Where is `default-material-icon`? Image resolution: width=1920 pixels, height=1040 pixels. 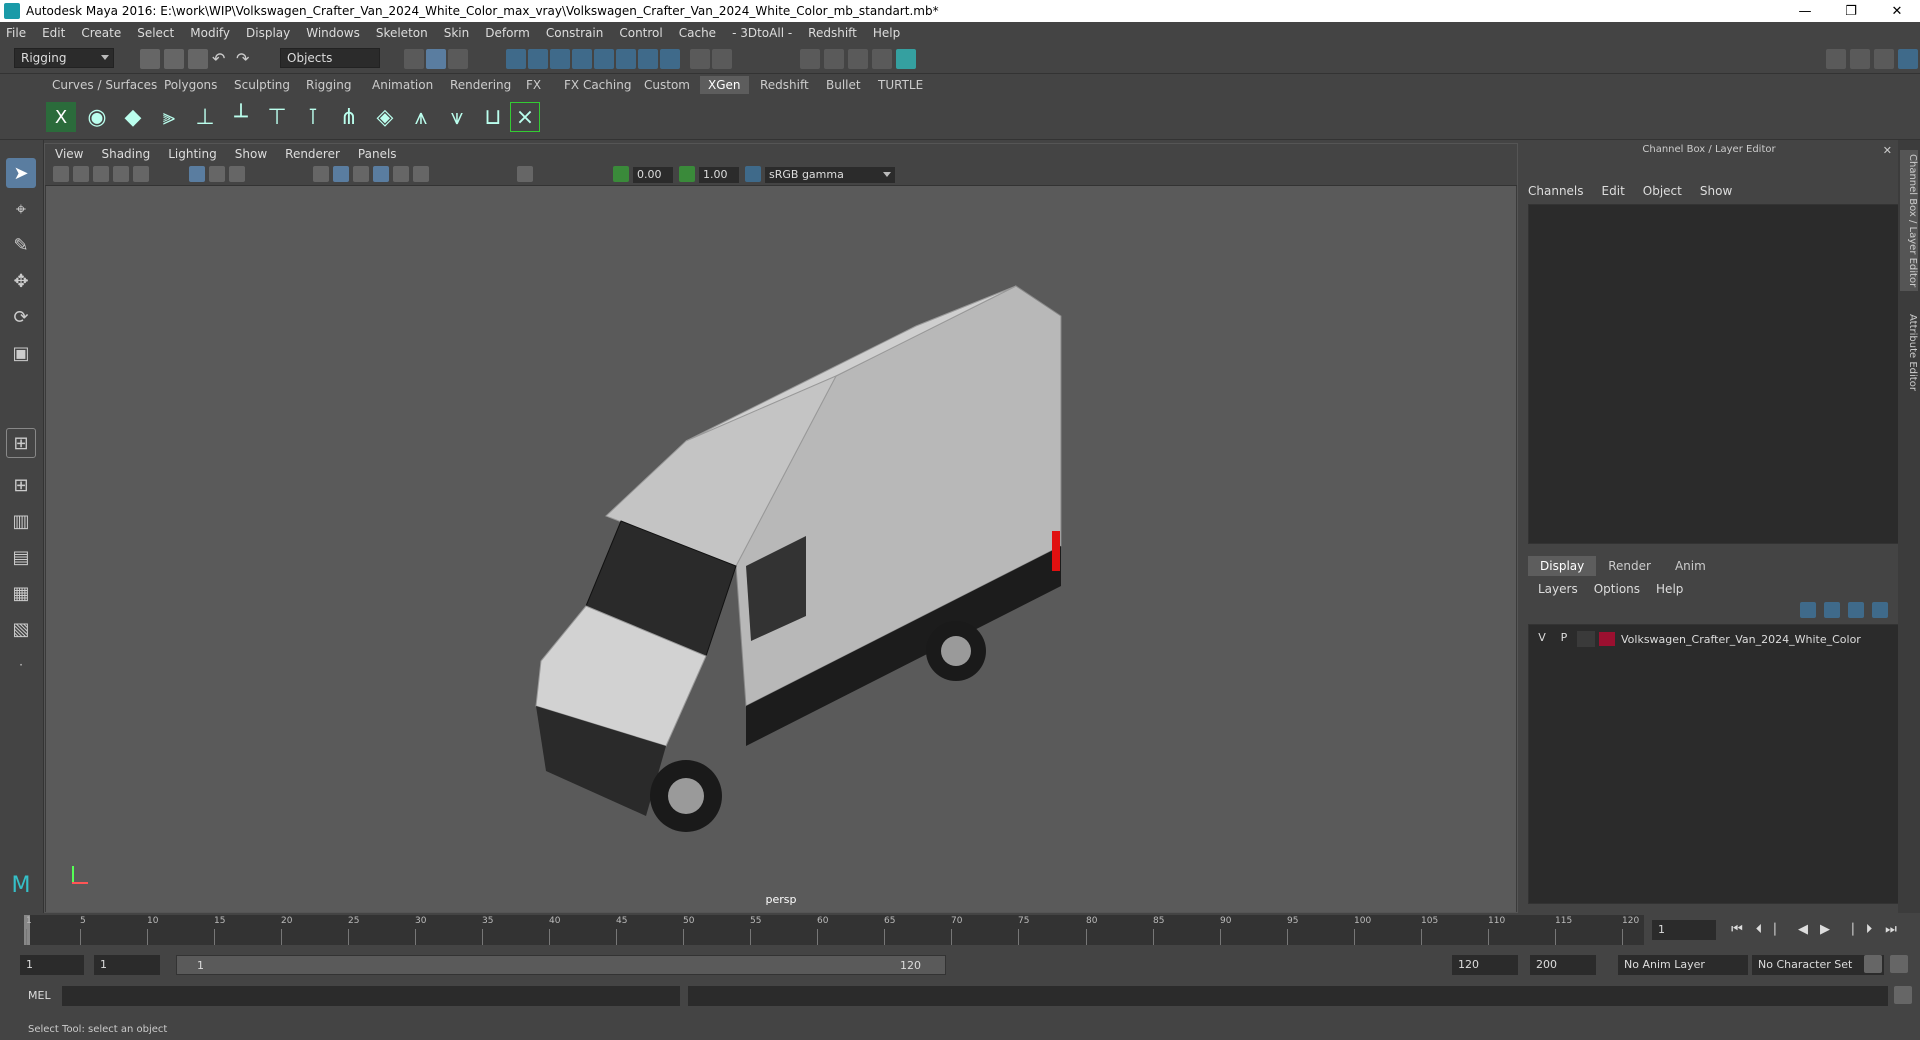
default-material-icon is located at coordinates (361, 174).